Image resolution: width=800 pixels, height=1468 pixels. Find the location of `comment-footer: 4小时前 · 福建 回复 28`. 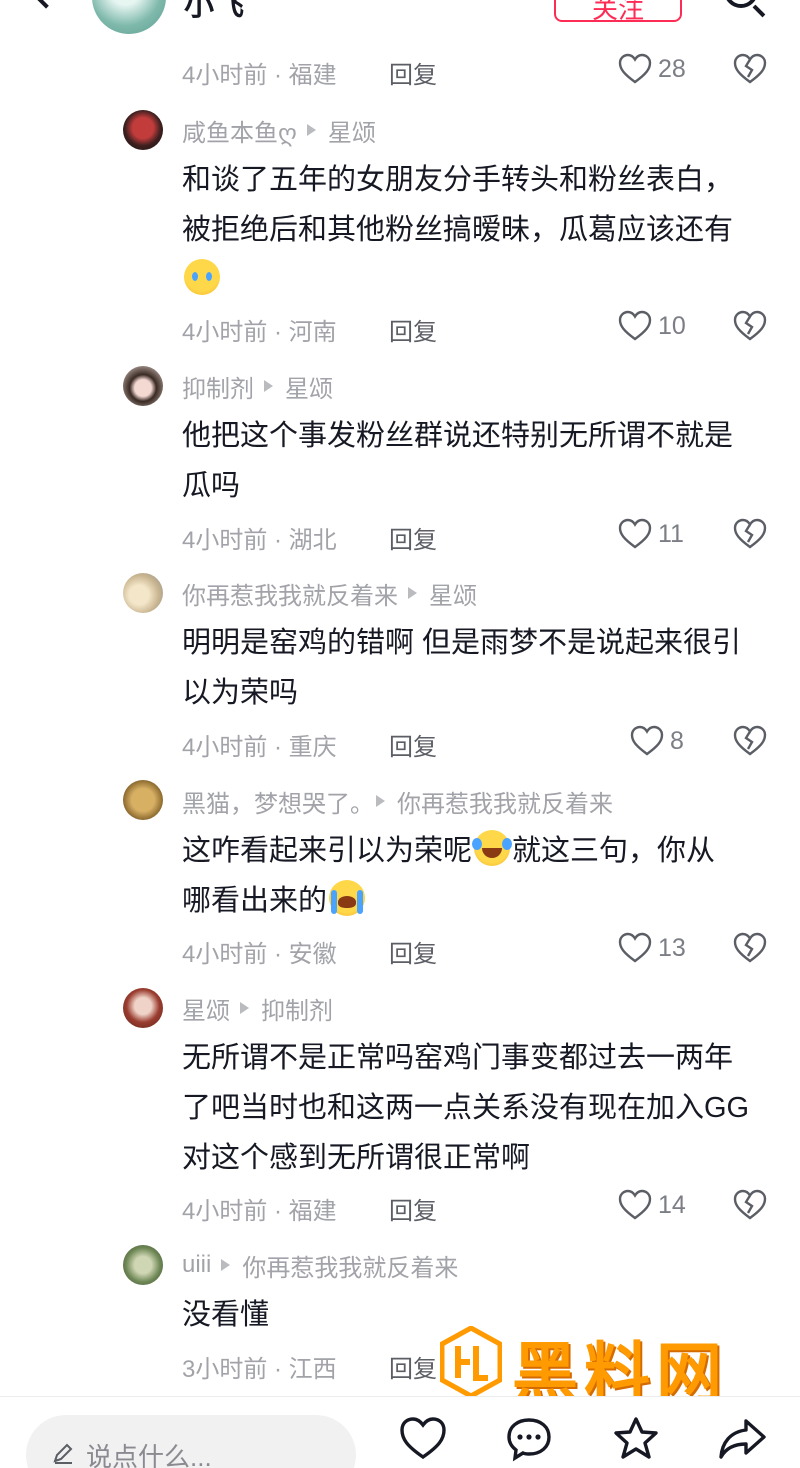

comment-footer: 4小时前 · 福建 回复 28 is located at coordinates (482, 71).